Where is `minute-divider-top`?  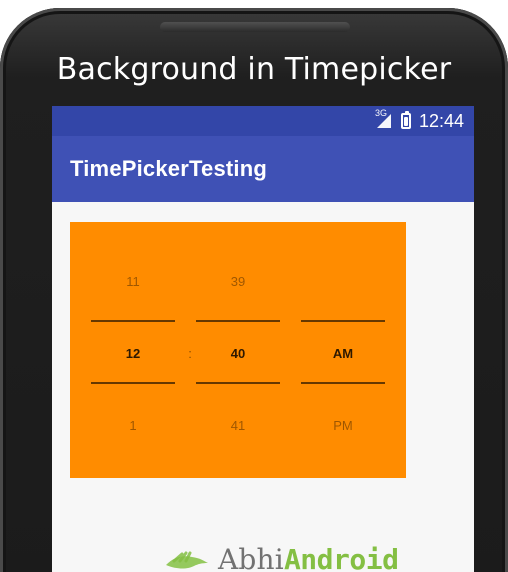 minute-divider-top is located at coordinates (238, 321).